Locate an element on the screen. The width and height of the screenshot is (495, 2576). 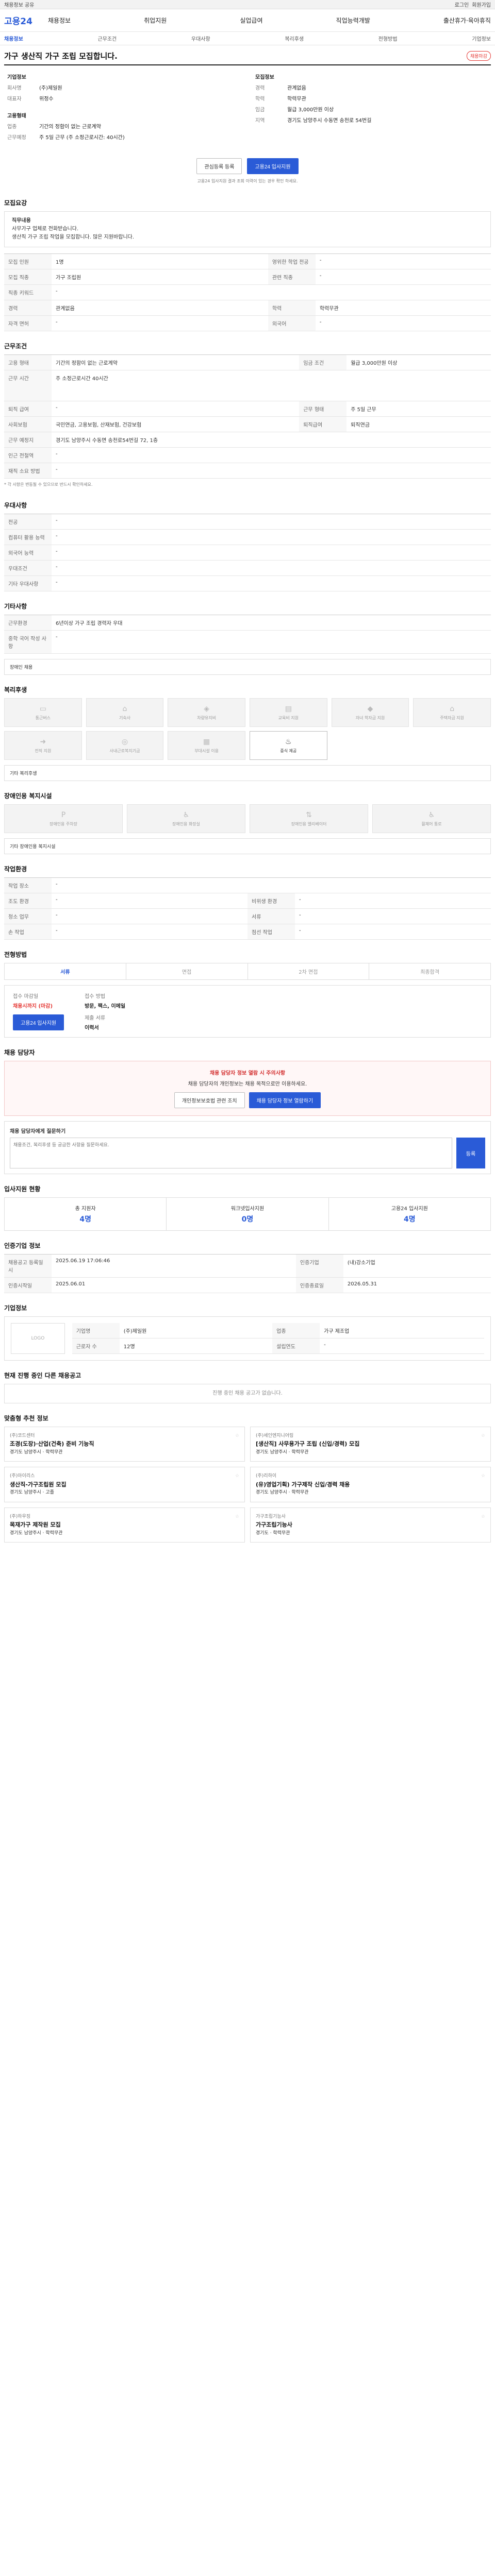
apply-hint: 고용24 입사지원 결과 조회 이력이 있는 경우 확인 하세요. is located at coordinates (247, 181).